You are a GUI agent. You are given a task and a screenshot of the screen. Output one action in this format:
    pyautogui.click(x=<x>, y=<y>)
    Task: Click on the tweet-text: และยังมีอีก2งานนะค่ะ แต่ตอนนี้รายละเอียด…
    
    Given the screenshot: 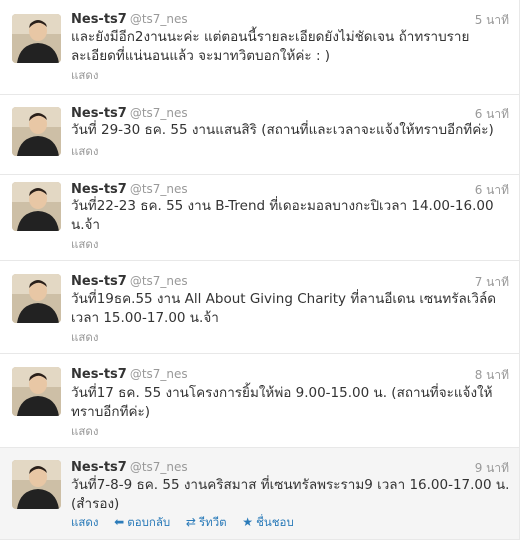 What is the action you would take?
    pyautogui.click(x=270, y=46)
    